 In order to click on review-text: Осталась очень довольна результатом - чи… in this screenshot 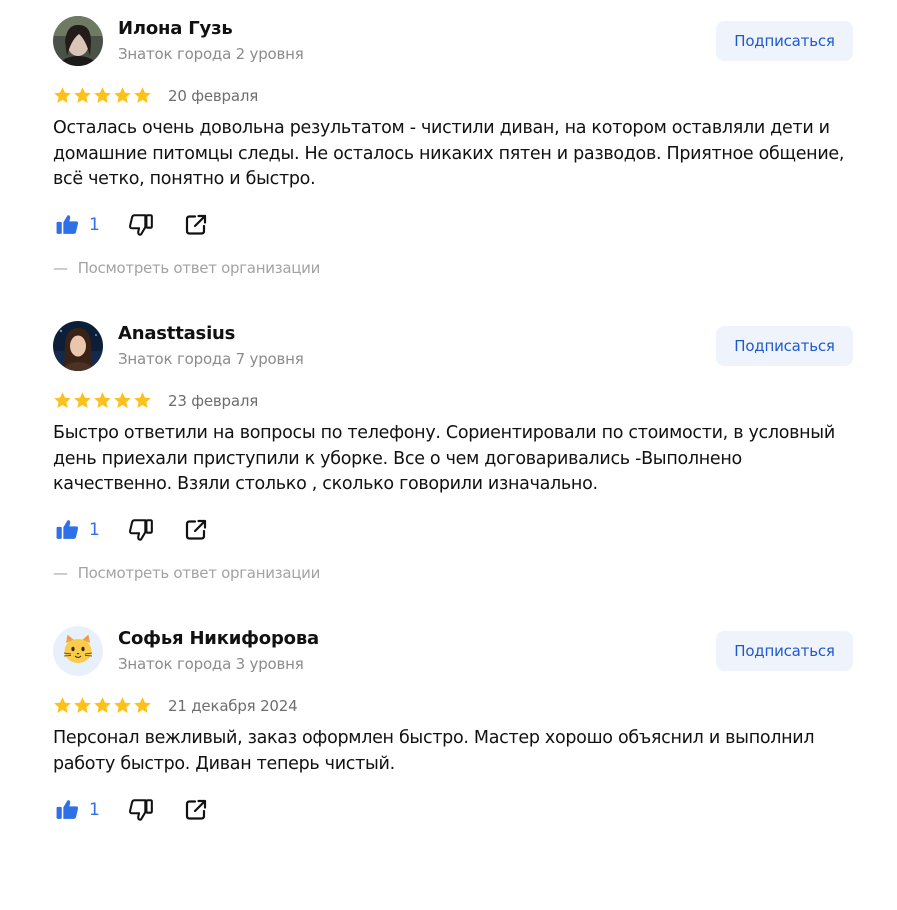, I will do `click(449, 153)`.